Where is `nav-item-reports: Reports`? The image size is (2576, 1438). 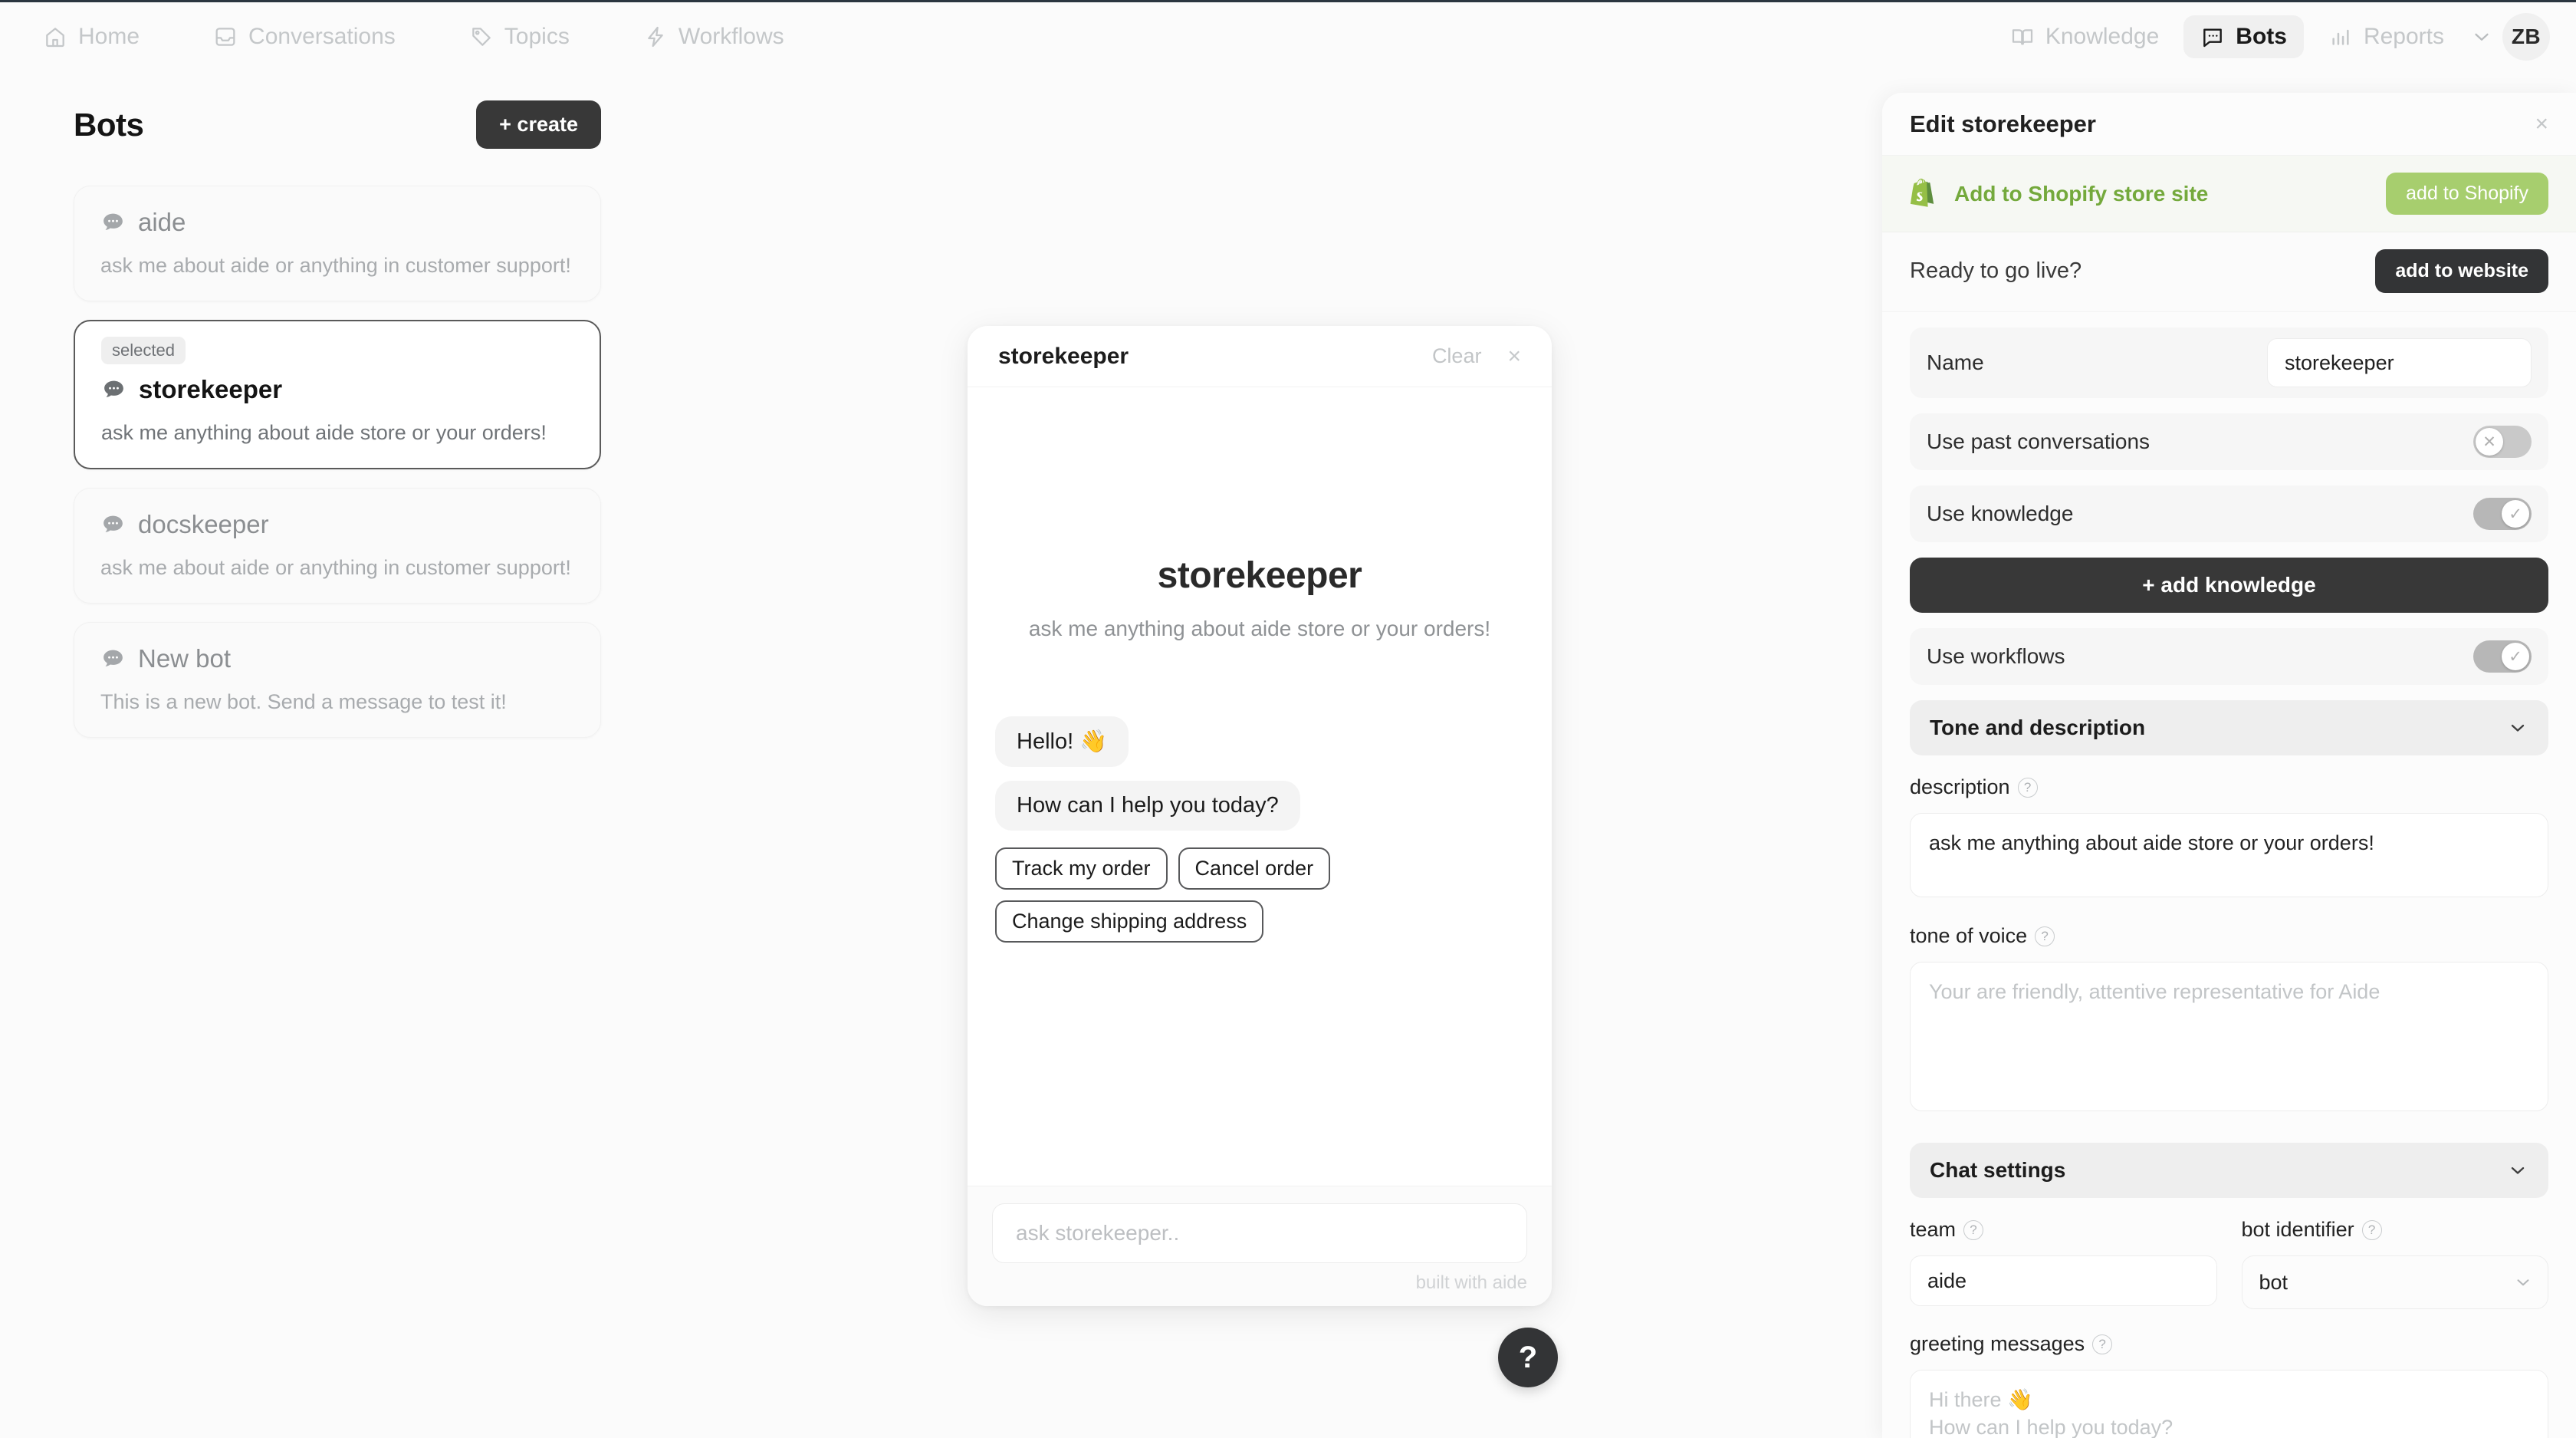 nav-item-reports: Reports is located at coordinates (2387, 36).